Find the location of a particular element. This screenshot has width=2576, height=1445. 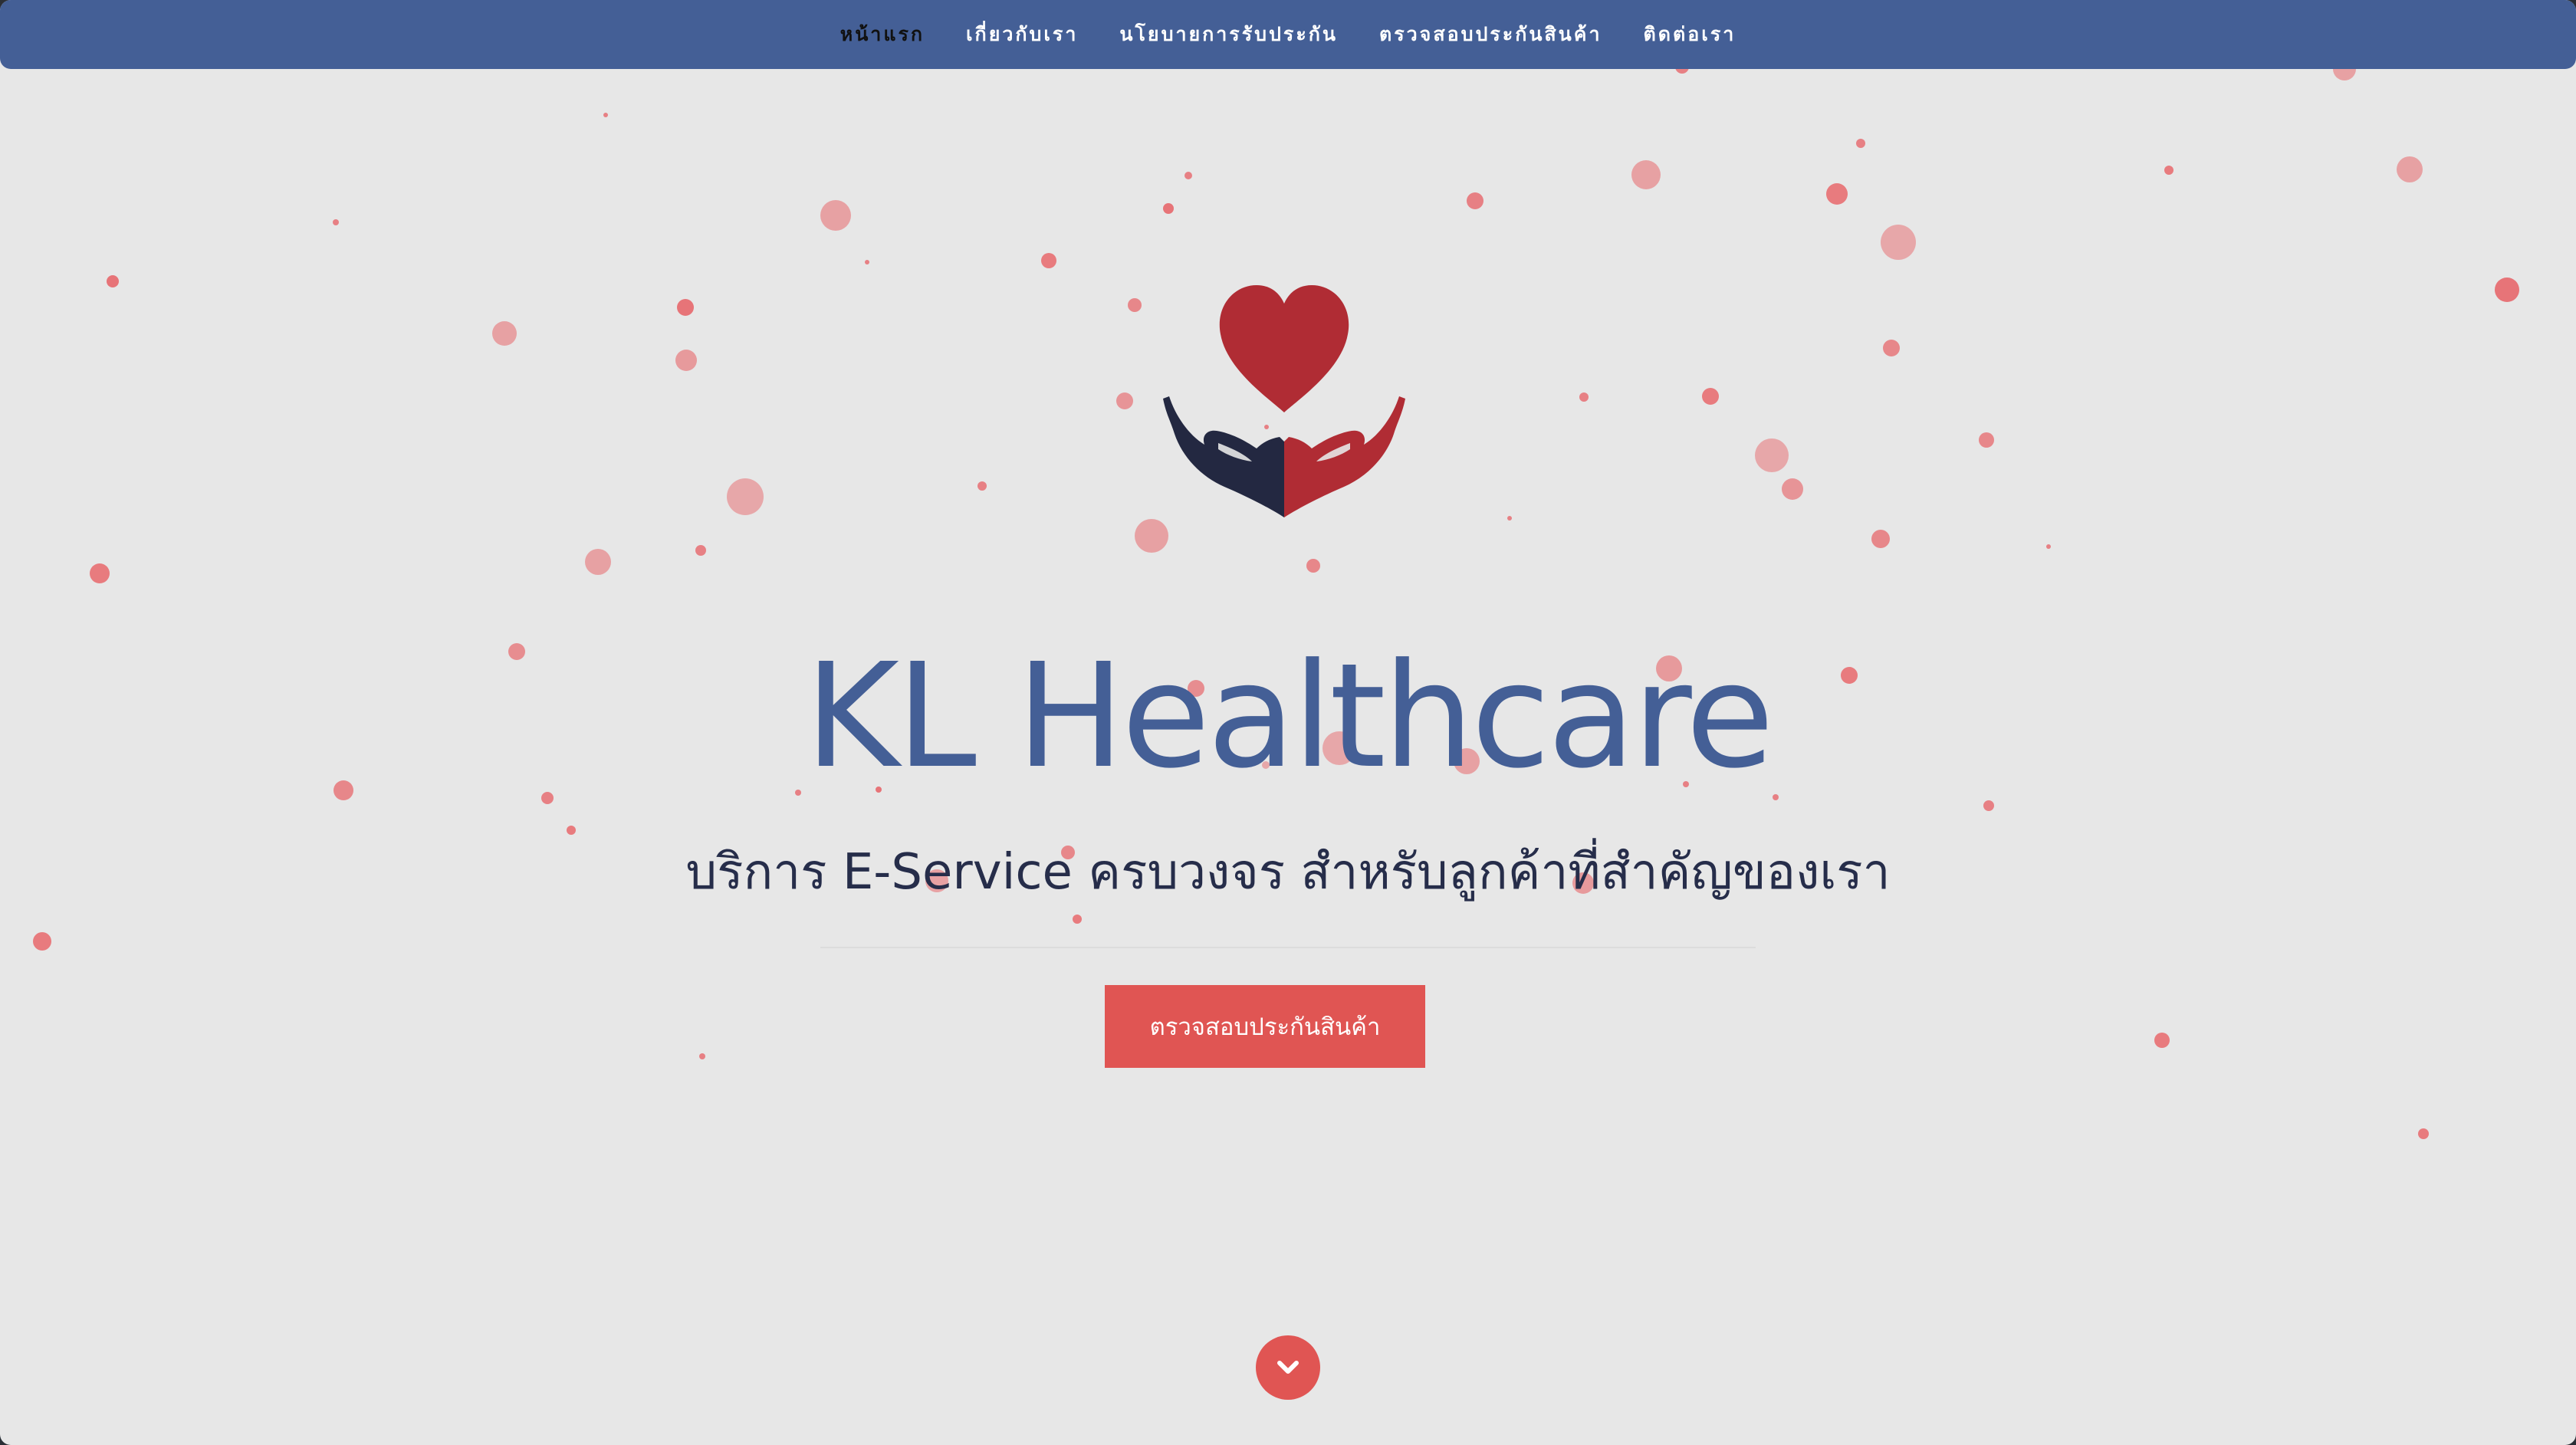

nav-item-home: หน้าแรก is located at coordinates (883, 34).